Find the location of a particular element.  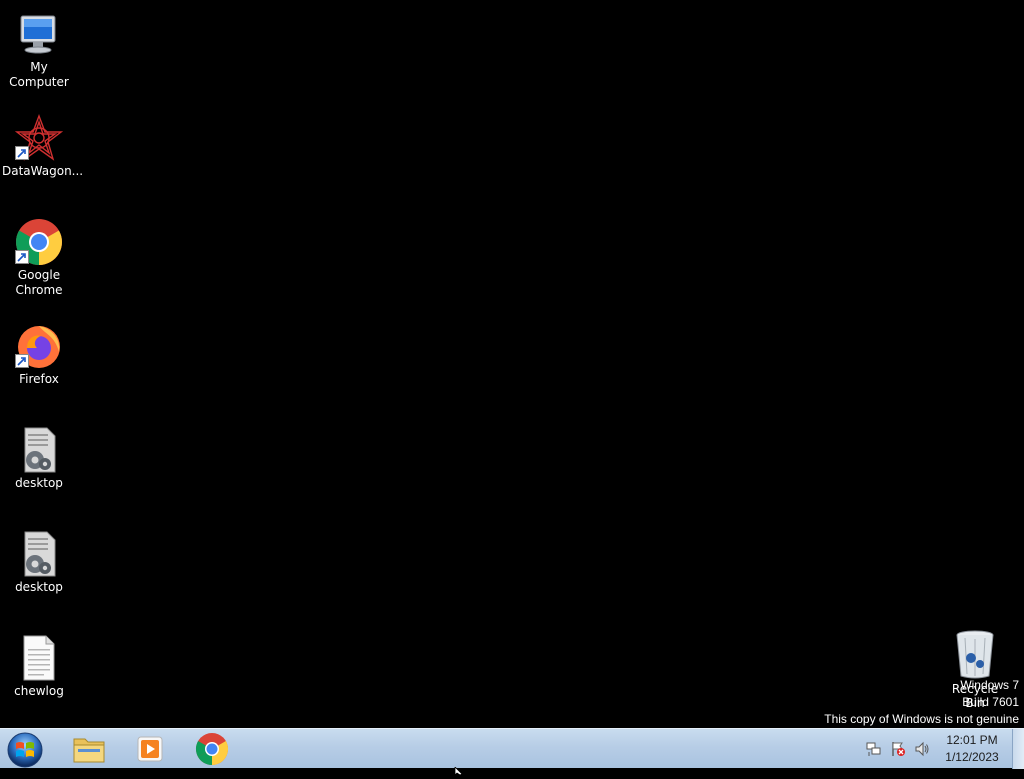

desktop-icon-label: My Computer is located at coordinates (39, 74).